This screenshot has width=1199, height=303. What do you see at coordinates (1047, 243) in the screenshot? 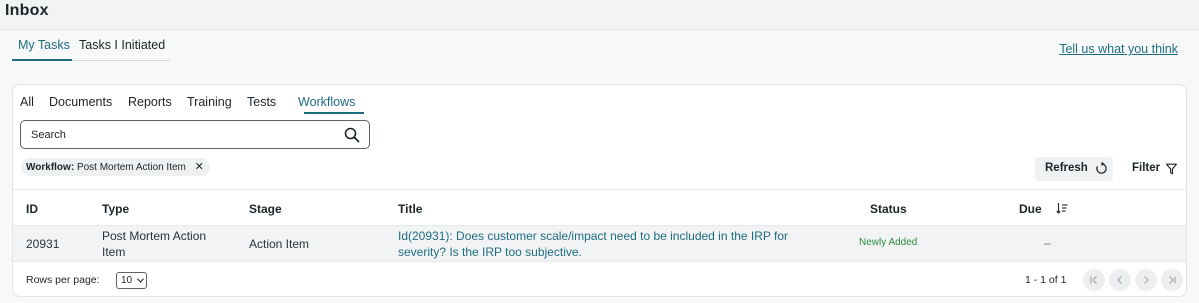
I see `cell-due: –` at bounding box center [1047, 243].